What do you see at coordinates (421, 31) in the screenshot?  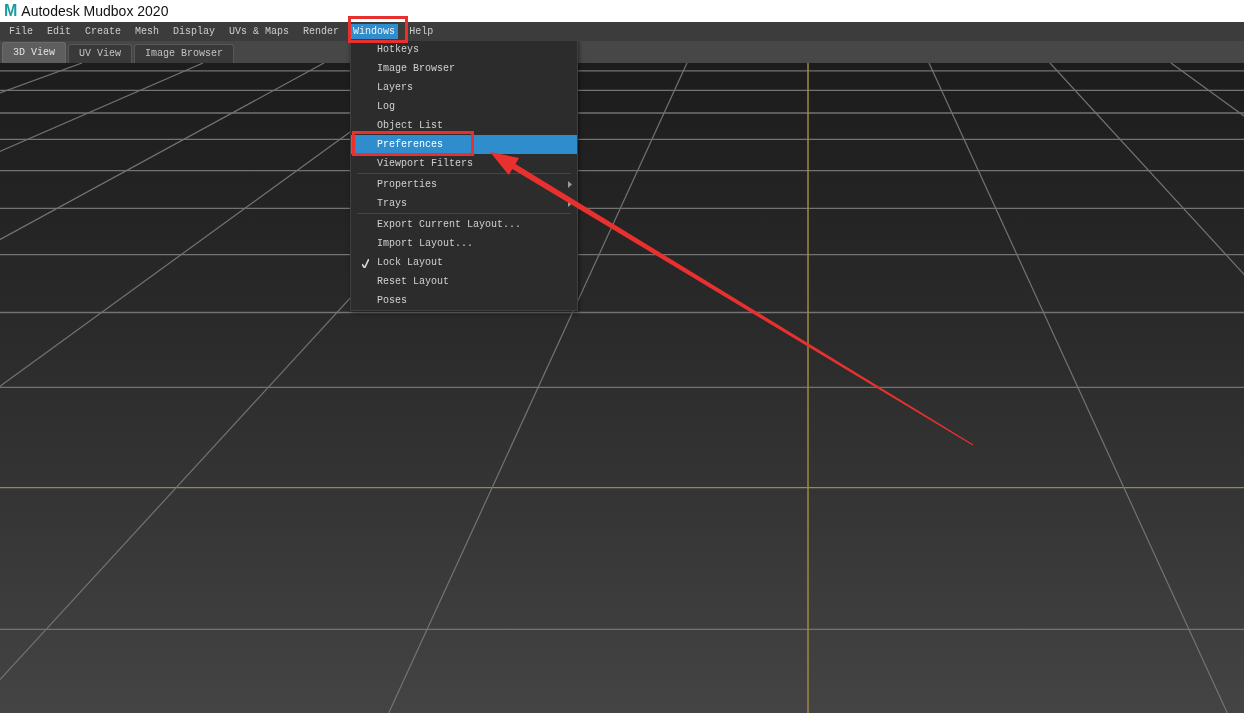 I see `menu-bar-item: Help` at bounding box center [421, 31].